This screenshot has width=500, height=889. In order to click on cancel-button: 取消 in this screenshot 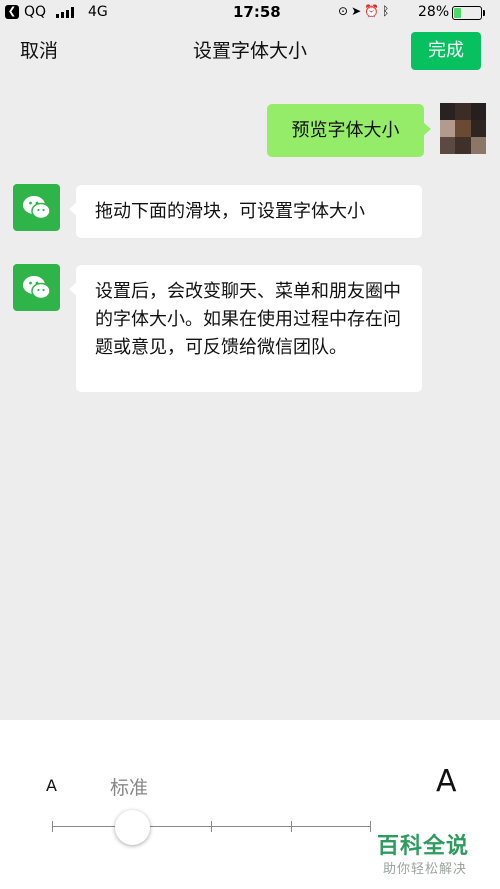, I will do `click(39, 51)`.